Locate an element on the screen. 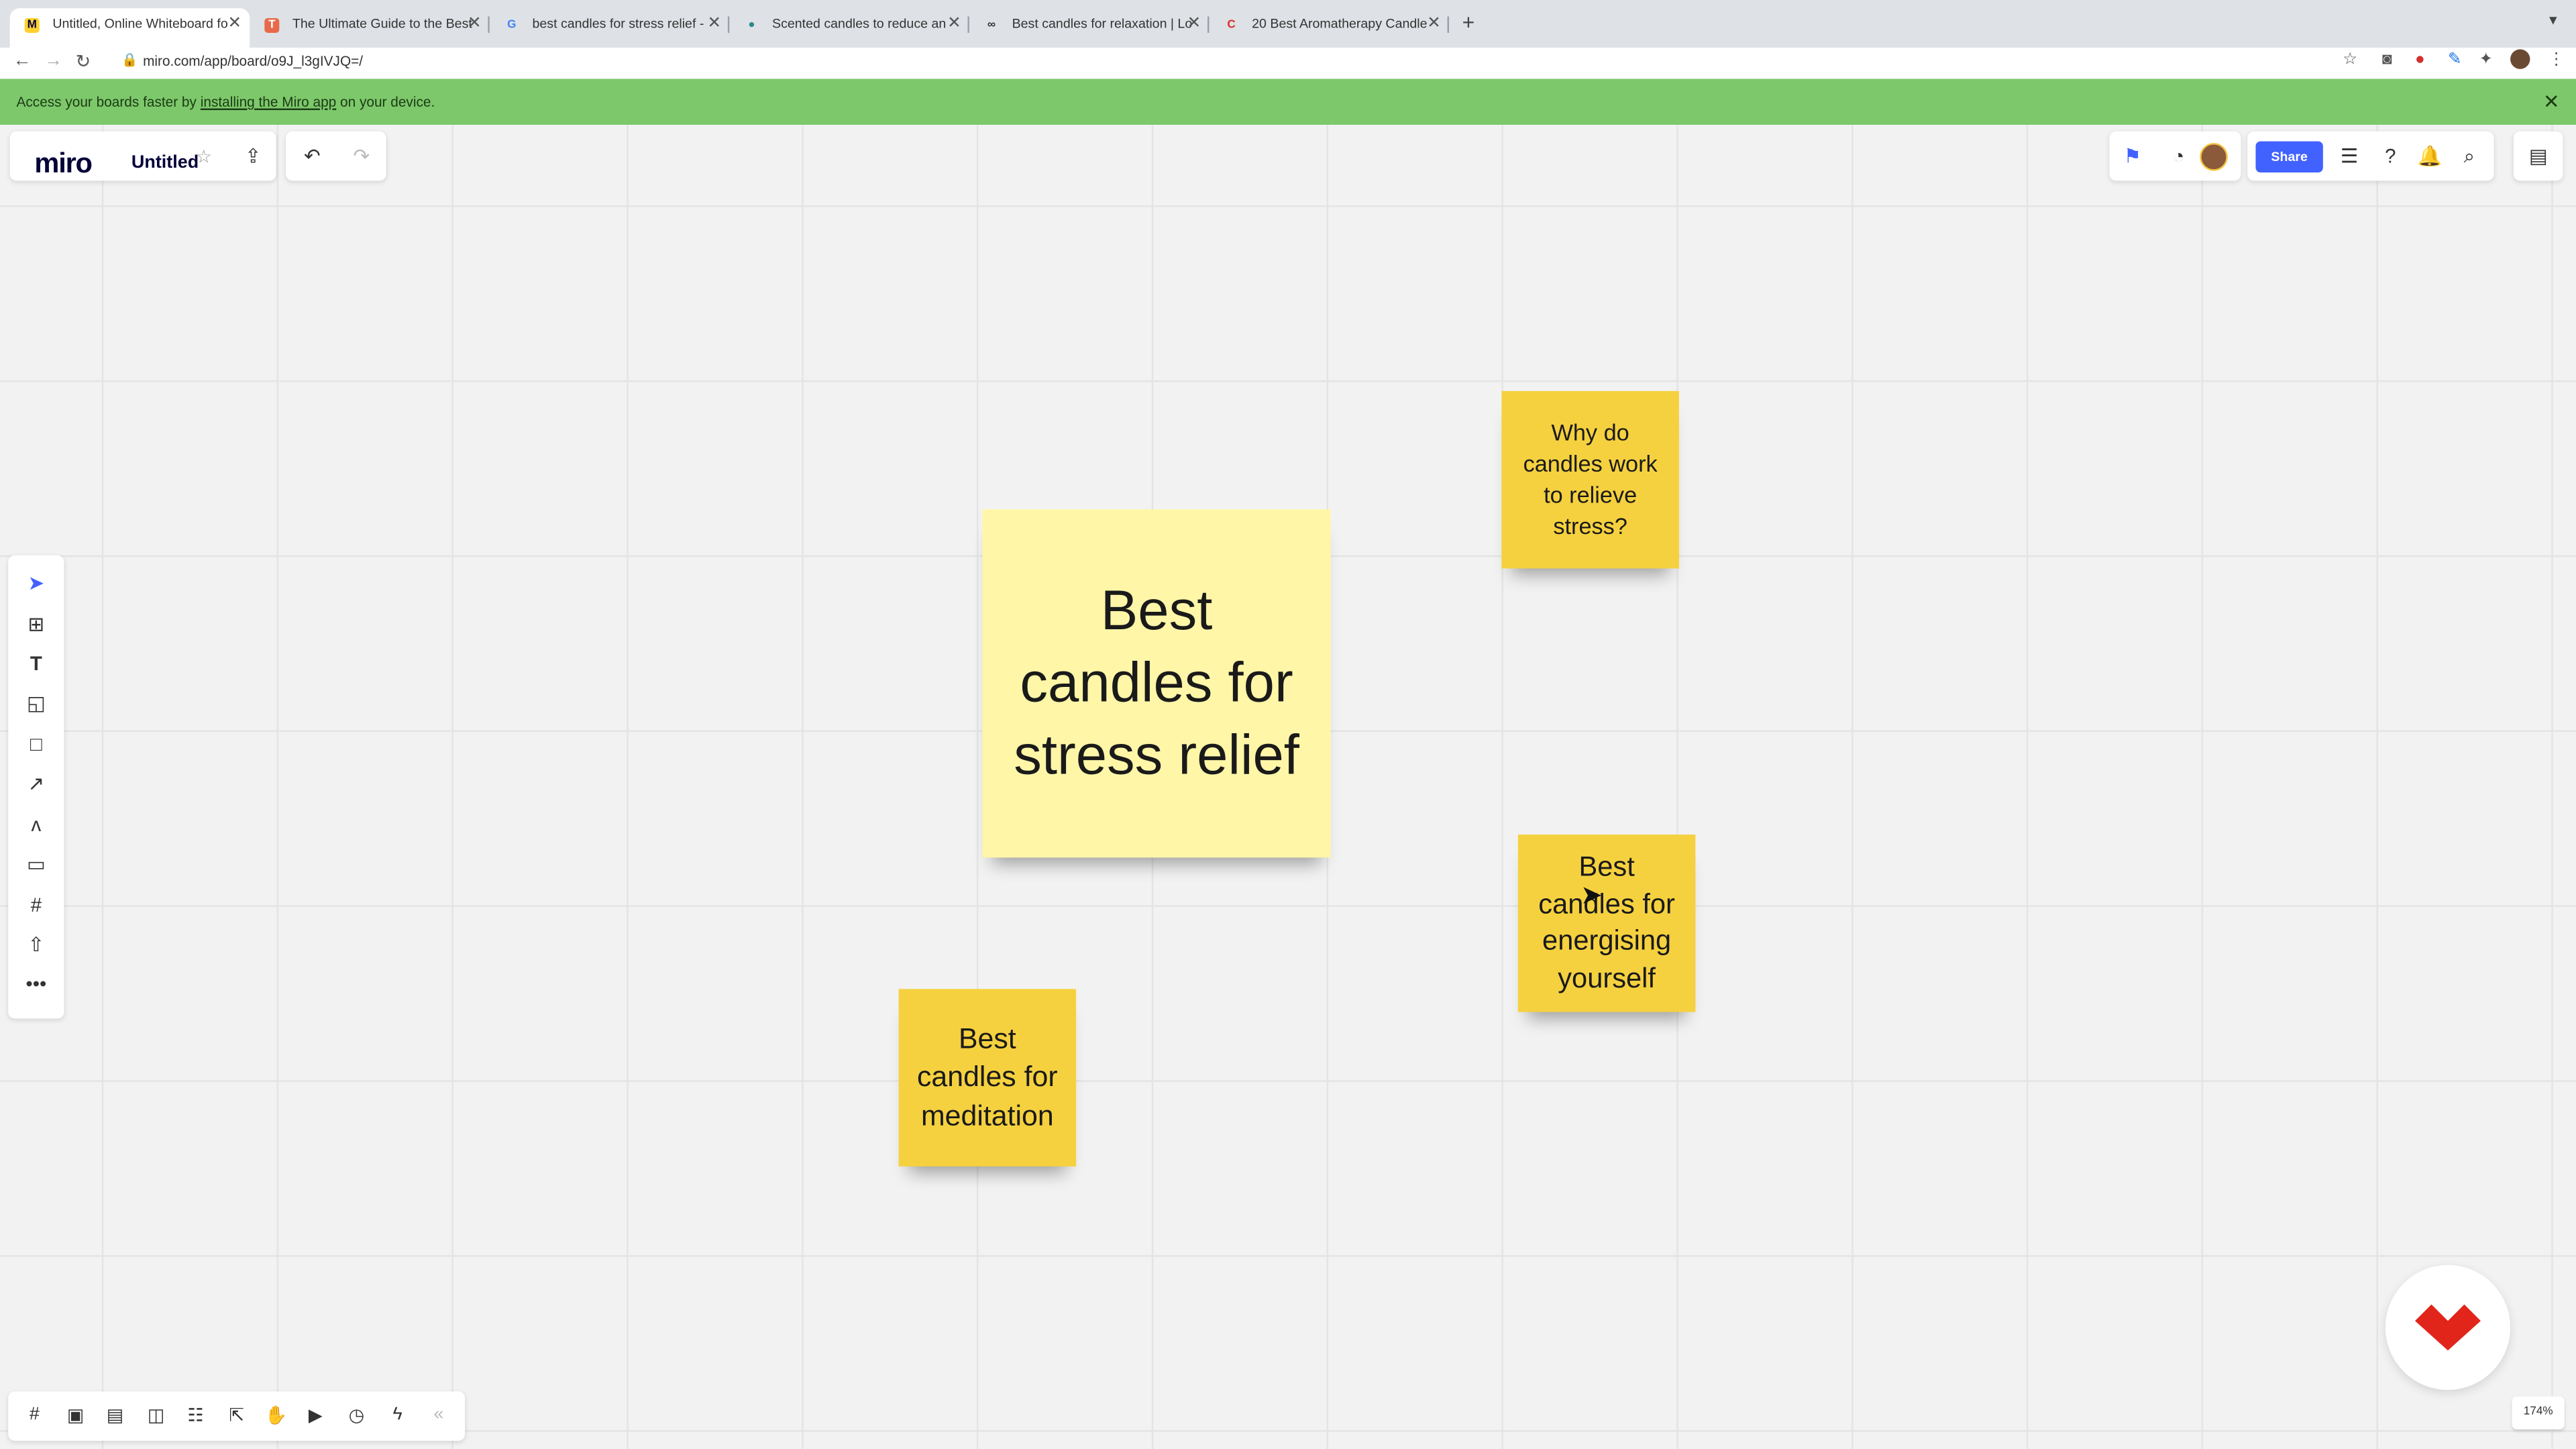 The width and height of the screenshot is (2576, 1449). more-tools-icon: ••• is located at coordinates (35, 984).